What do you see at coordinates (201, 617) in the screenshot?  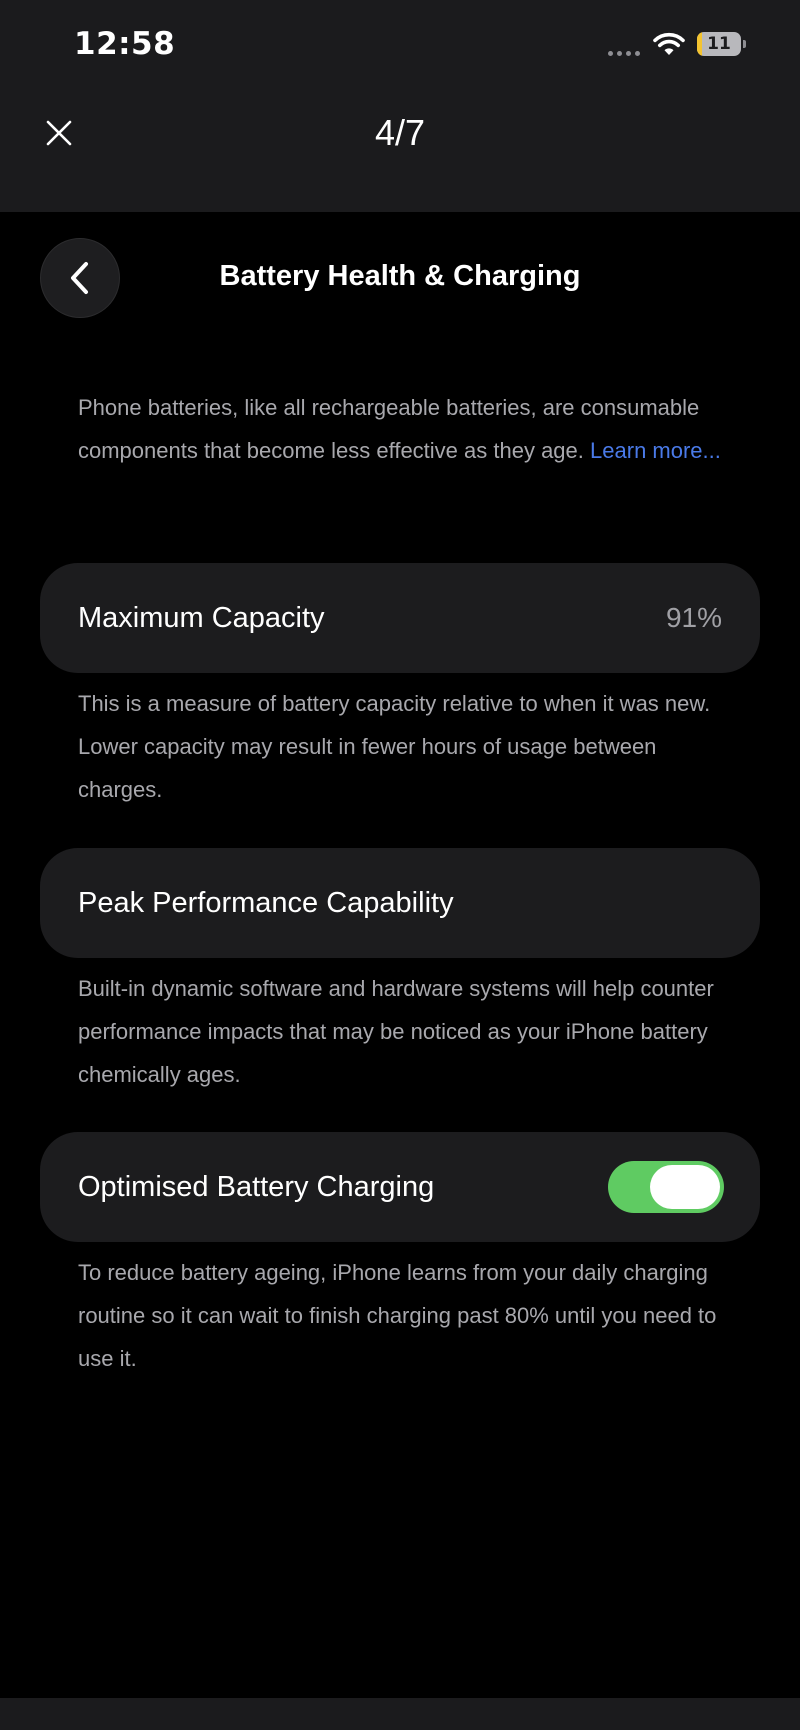 I see `maximum-capacity-label: Maximum Capacity` at bounding box center [201, 617].